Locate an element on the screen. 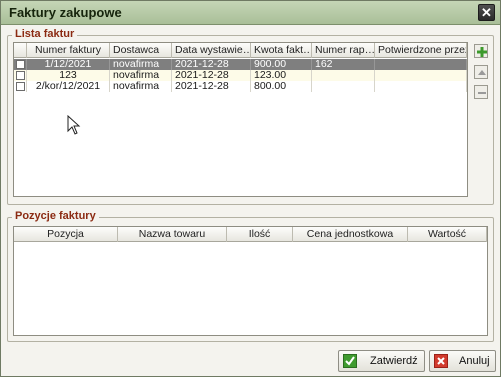  column-wartosc: Wartość is located at coordinates (447, 234).